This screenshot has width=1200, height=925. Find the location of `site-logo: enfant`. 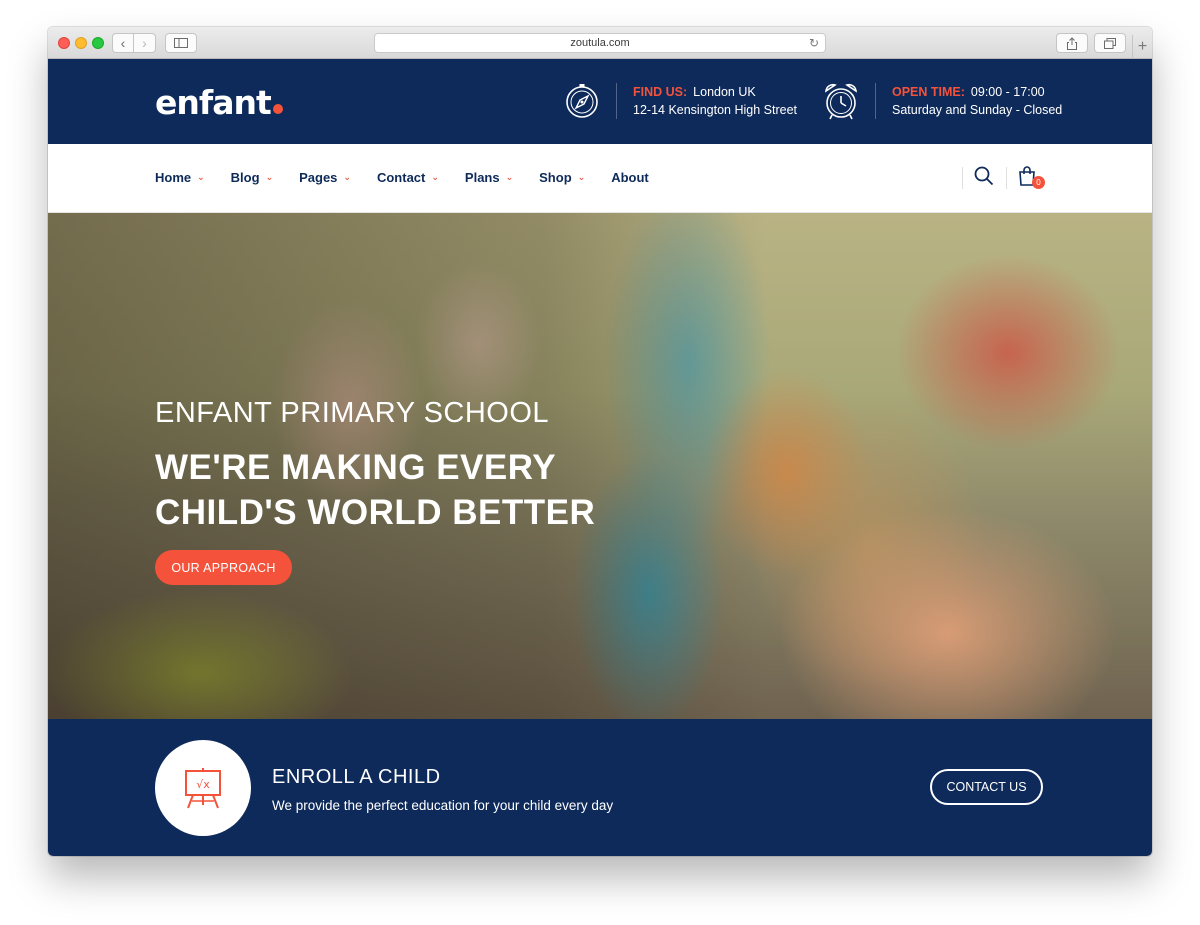

site-logo: enfant is located at coordinates (219, 102).